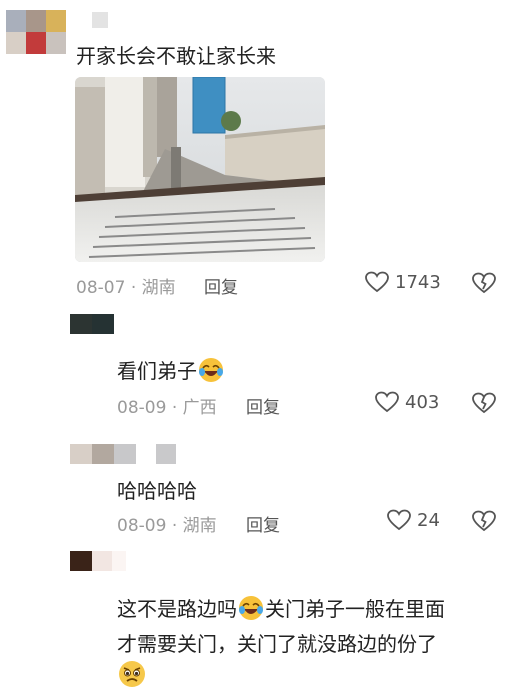  What do you see at coordinates (355, 609) in the screenshot?
I see `comment-text-part: 关门弟子一般在里面` at bounding box center [355, 609].